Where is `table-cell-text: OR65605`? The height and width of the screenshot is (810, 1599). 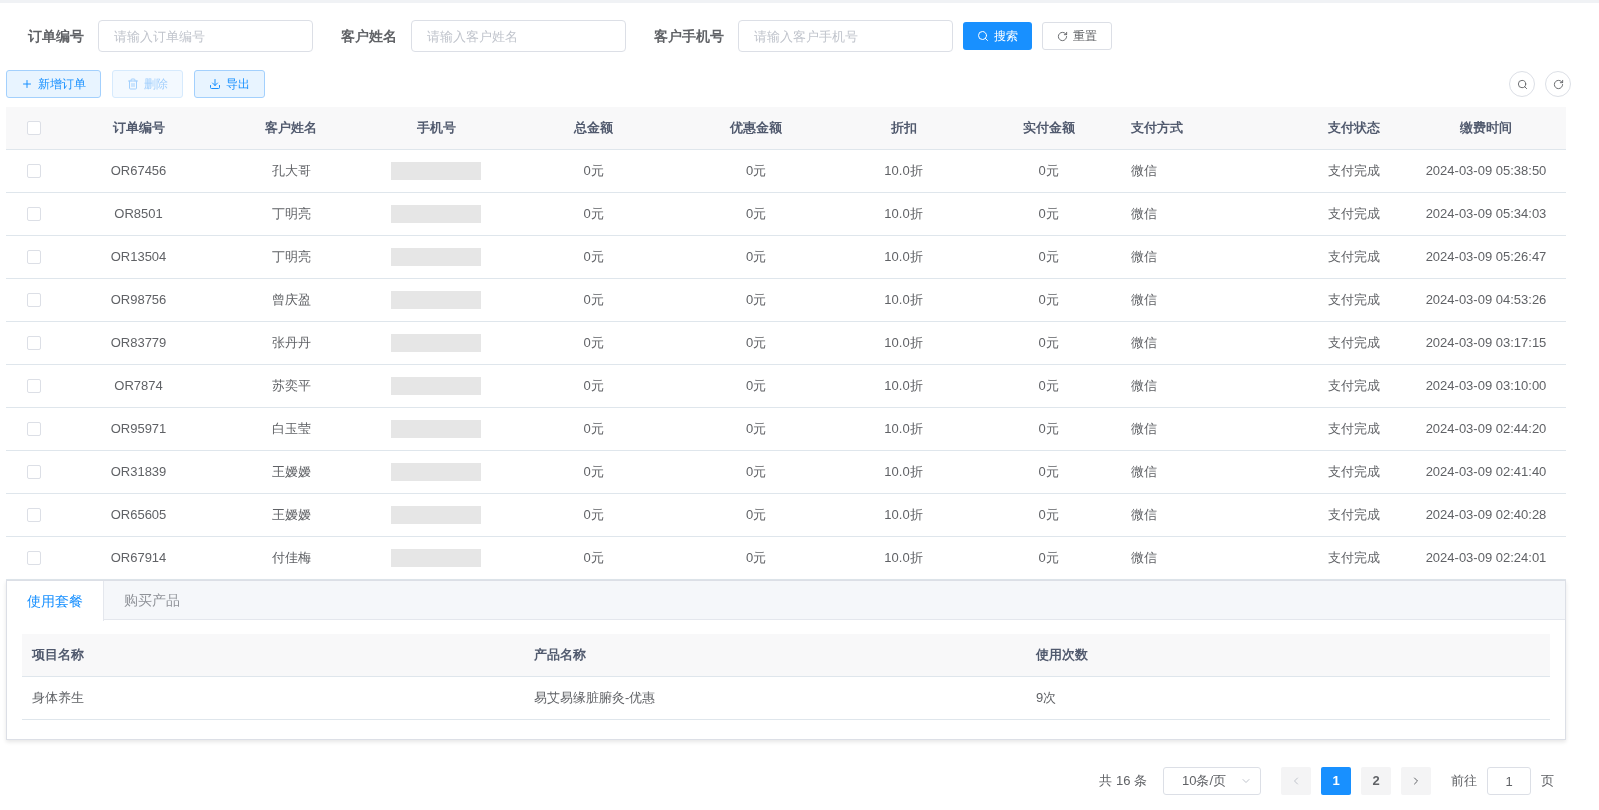 table-cell-text: OR65605 is located at coordinates (138, 515).